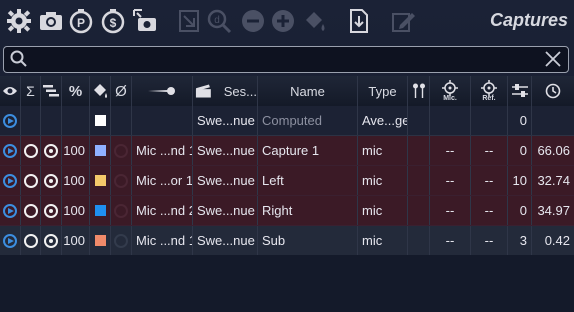  Describe the element at coordinates (403, 21) in the screenshot. I see `edit-icon` at that location.